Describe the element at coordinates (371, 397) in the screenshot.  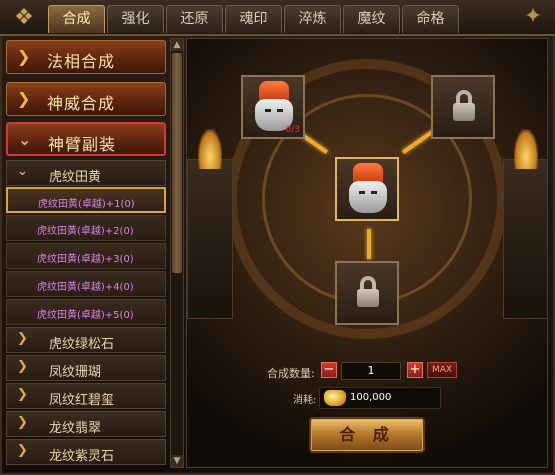
I see `cost-value: 100,000` at that location.